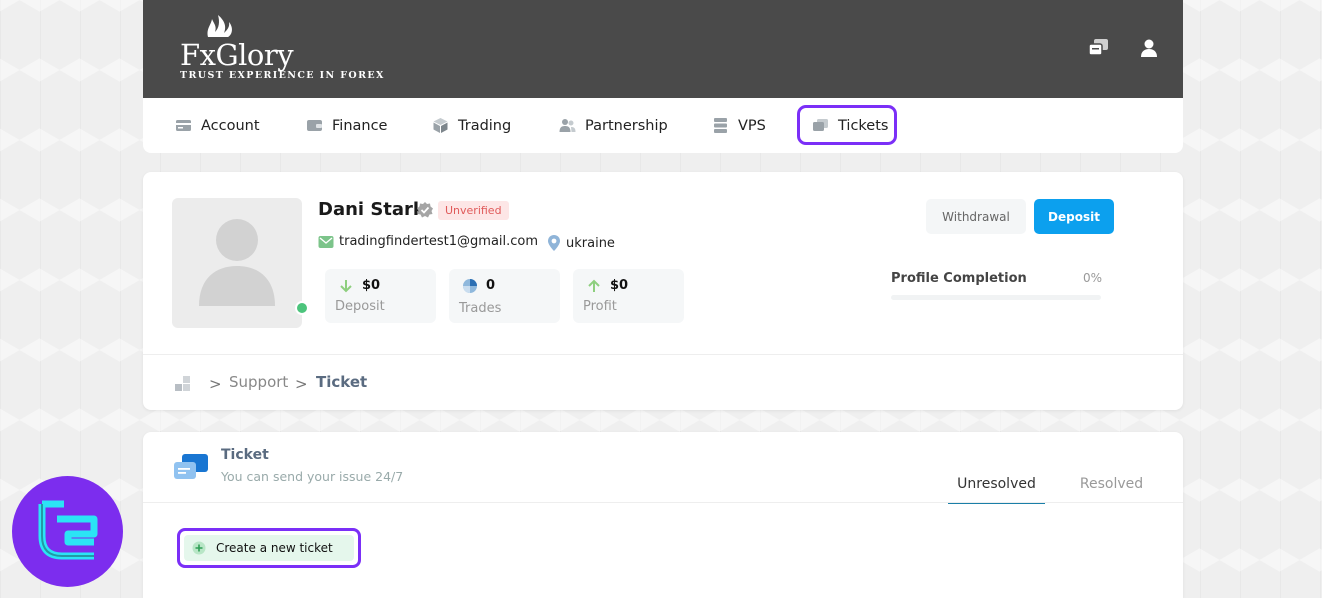 This screenshot has height=598, width=1322. What do you see at coordinates (258, 382) in the screenshot?
I see `breadcrumb-support: Support` at bounding box center [258, 382].